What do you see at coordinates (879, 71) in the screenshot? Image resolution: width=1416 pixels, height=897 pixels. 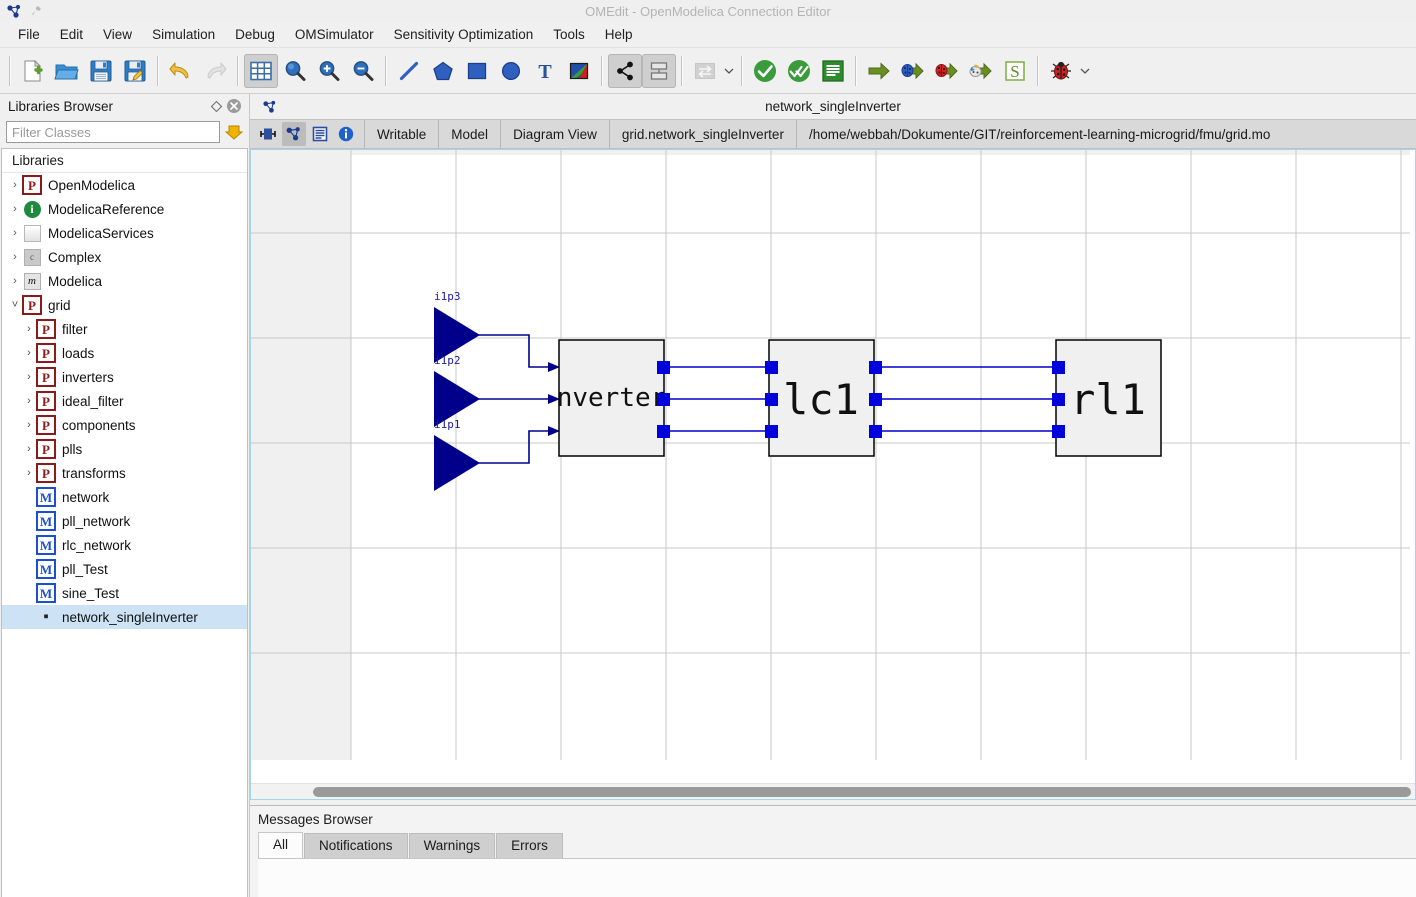 I see `simulate-button` at bounding box center [879, 71].